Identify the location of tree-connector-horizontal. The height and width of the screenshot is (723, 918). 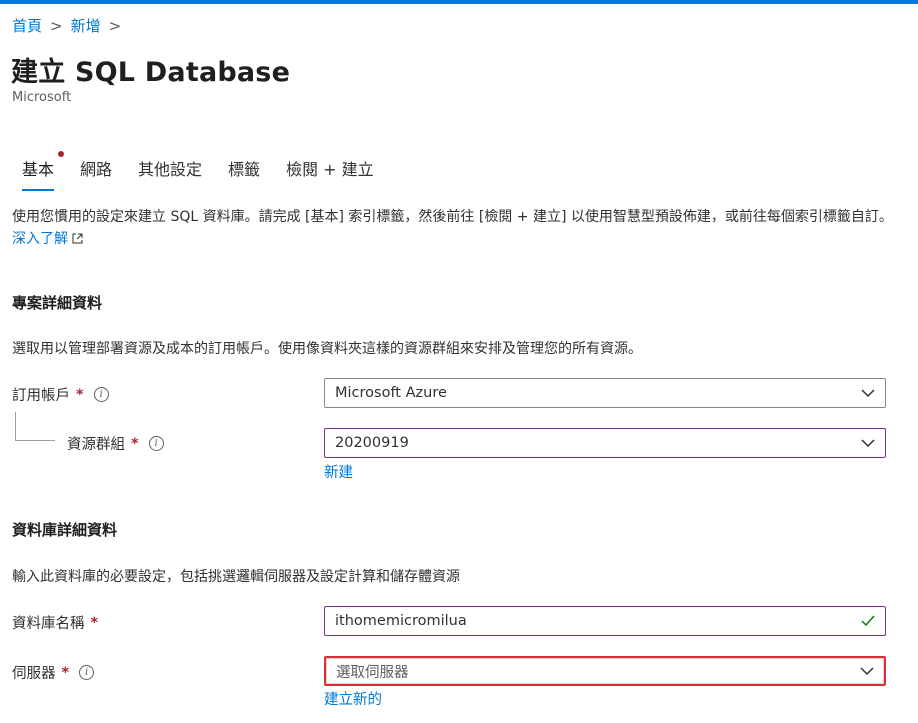
(35, 440).